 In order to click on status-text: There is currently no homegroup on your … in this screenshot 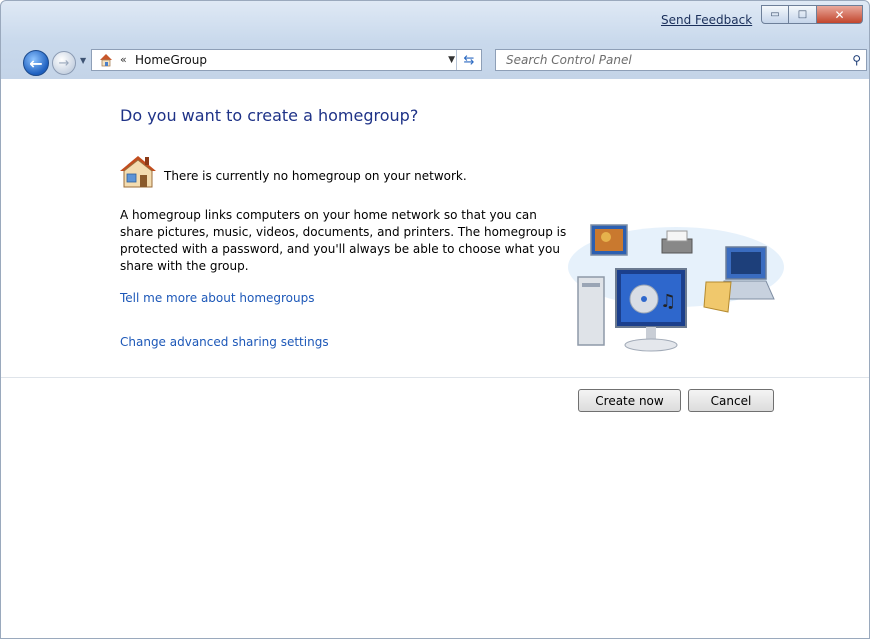, I will do `click(315, 176)`.